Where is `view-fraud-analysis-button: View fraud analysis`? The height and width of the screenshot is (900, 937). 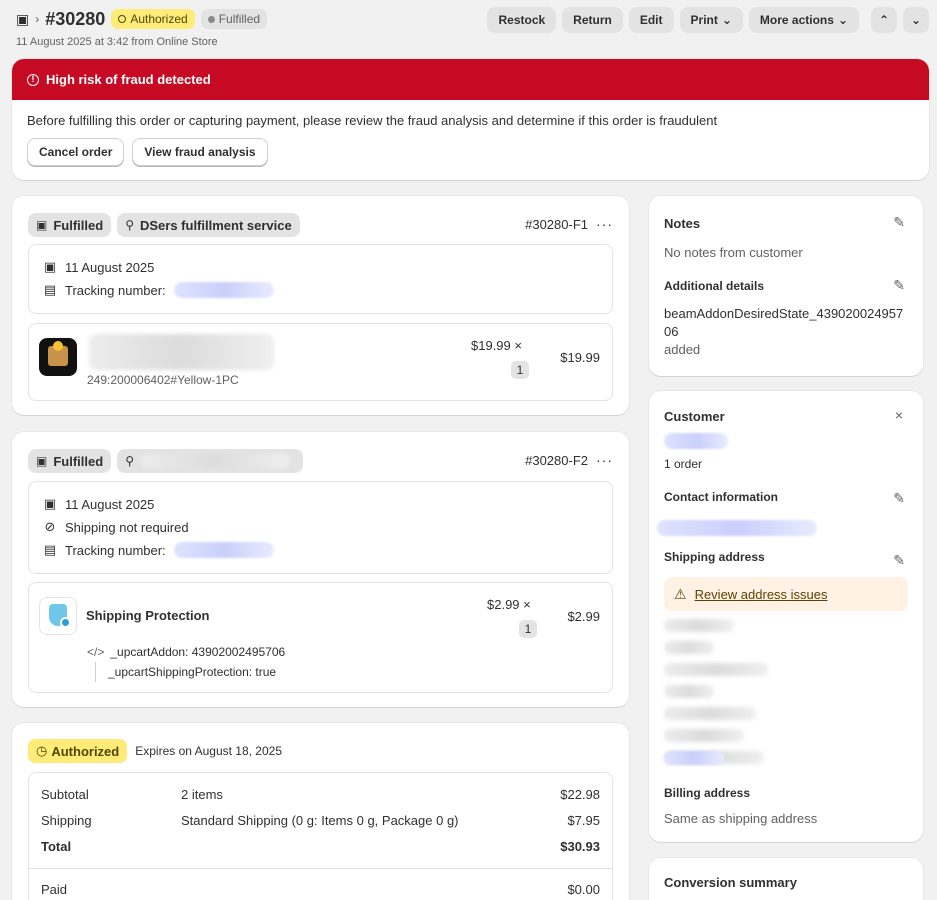
view-fraud-analysis-button: View fraud analysis is located at coordinates (200, 152).